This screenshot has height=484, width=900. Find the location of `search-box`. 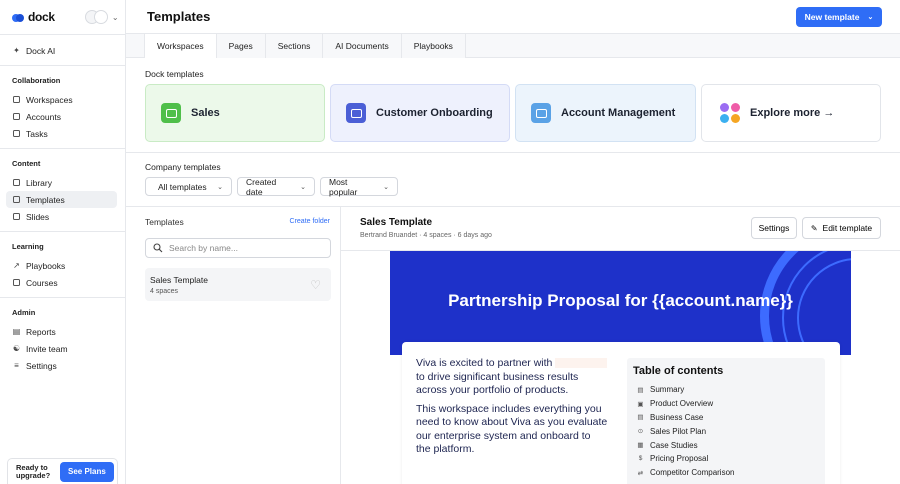

search-box is located at coordinates (238, 248).